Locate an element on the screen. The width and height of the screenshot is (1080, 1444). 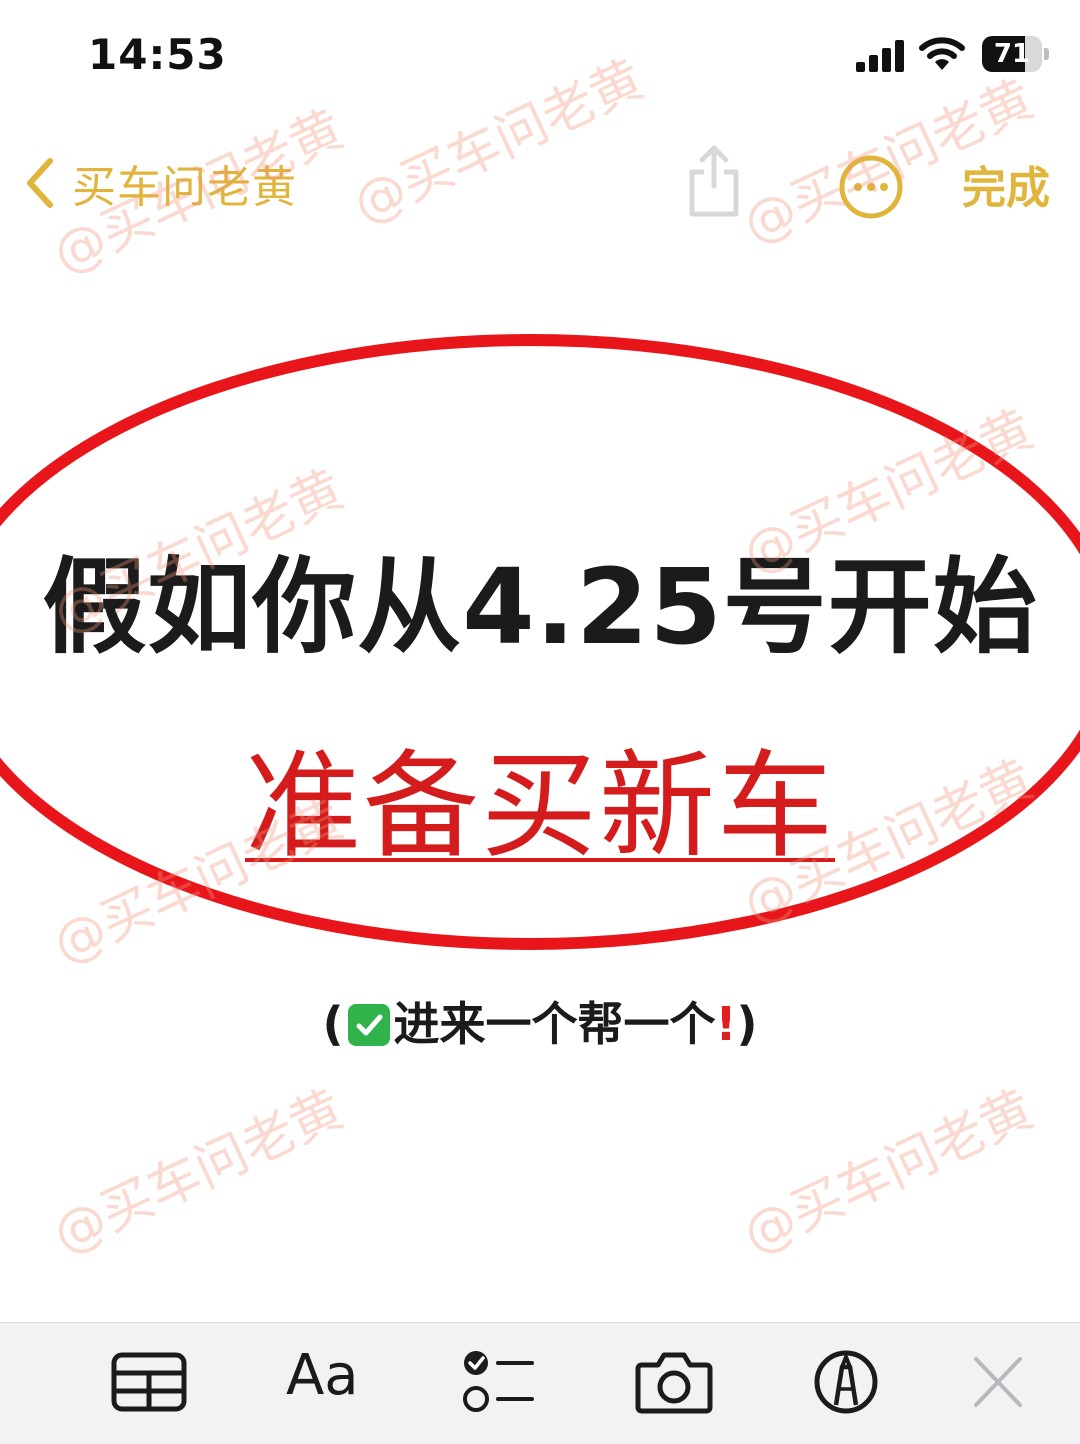
status-bar: 14:53 71 is located at coordinates (540, 55).